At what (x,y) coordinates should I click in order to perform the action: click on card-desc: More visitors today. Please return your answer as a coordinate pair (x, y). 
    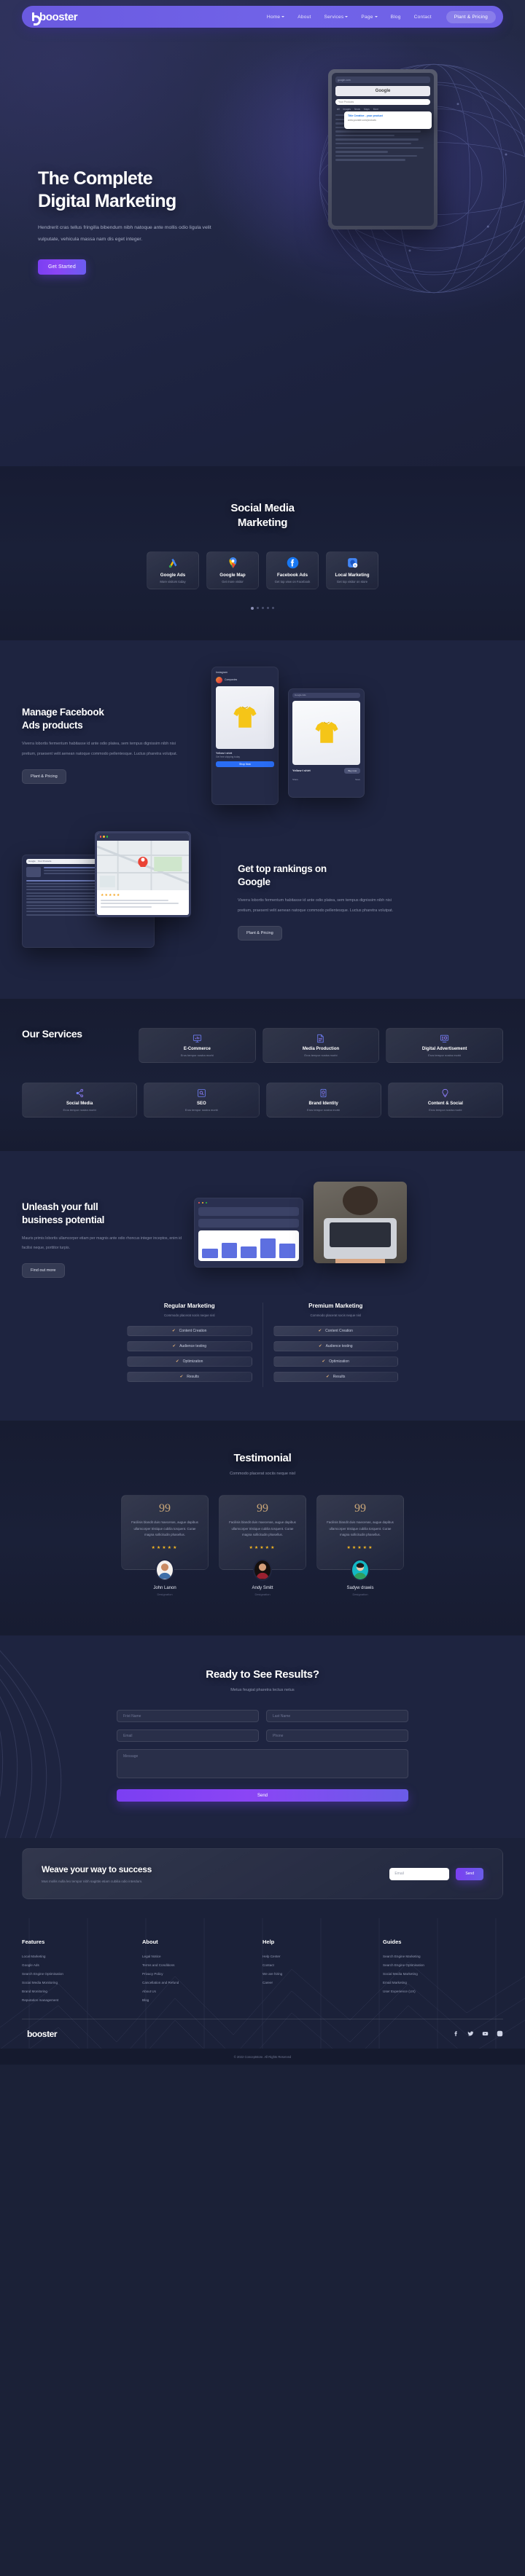
    Looking at the image, I should click on (173, 582).